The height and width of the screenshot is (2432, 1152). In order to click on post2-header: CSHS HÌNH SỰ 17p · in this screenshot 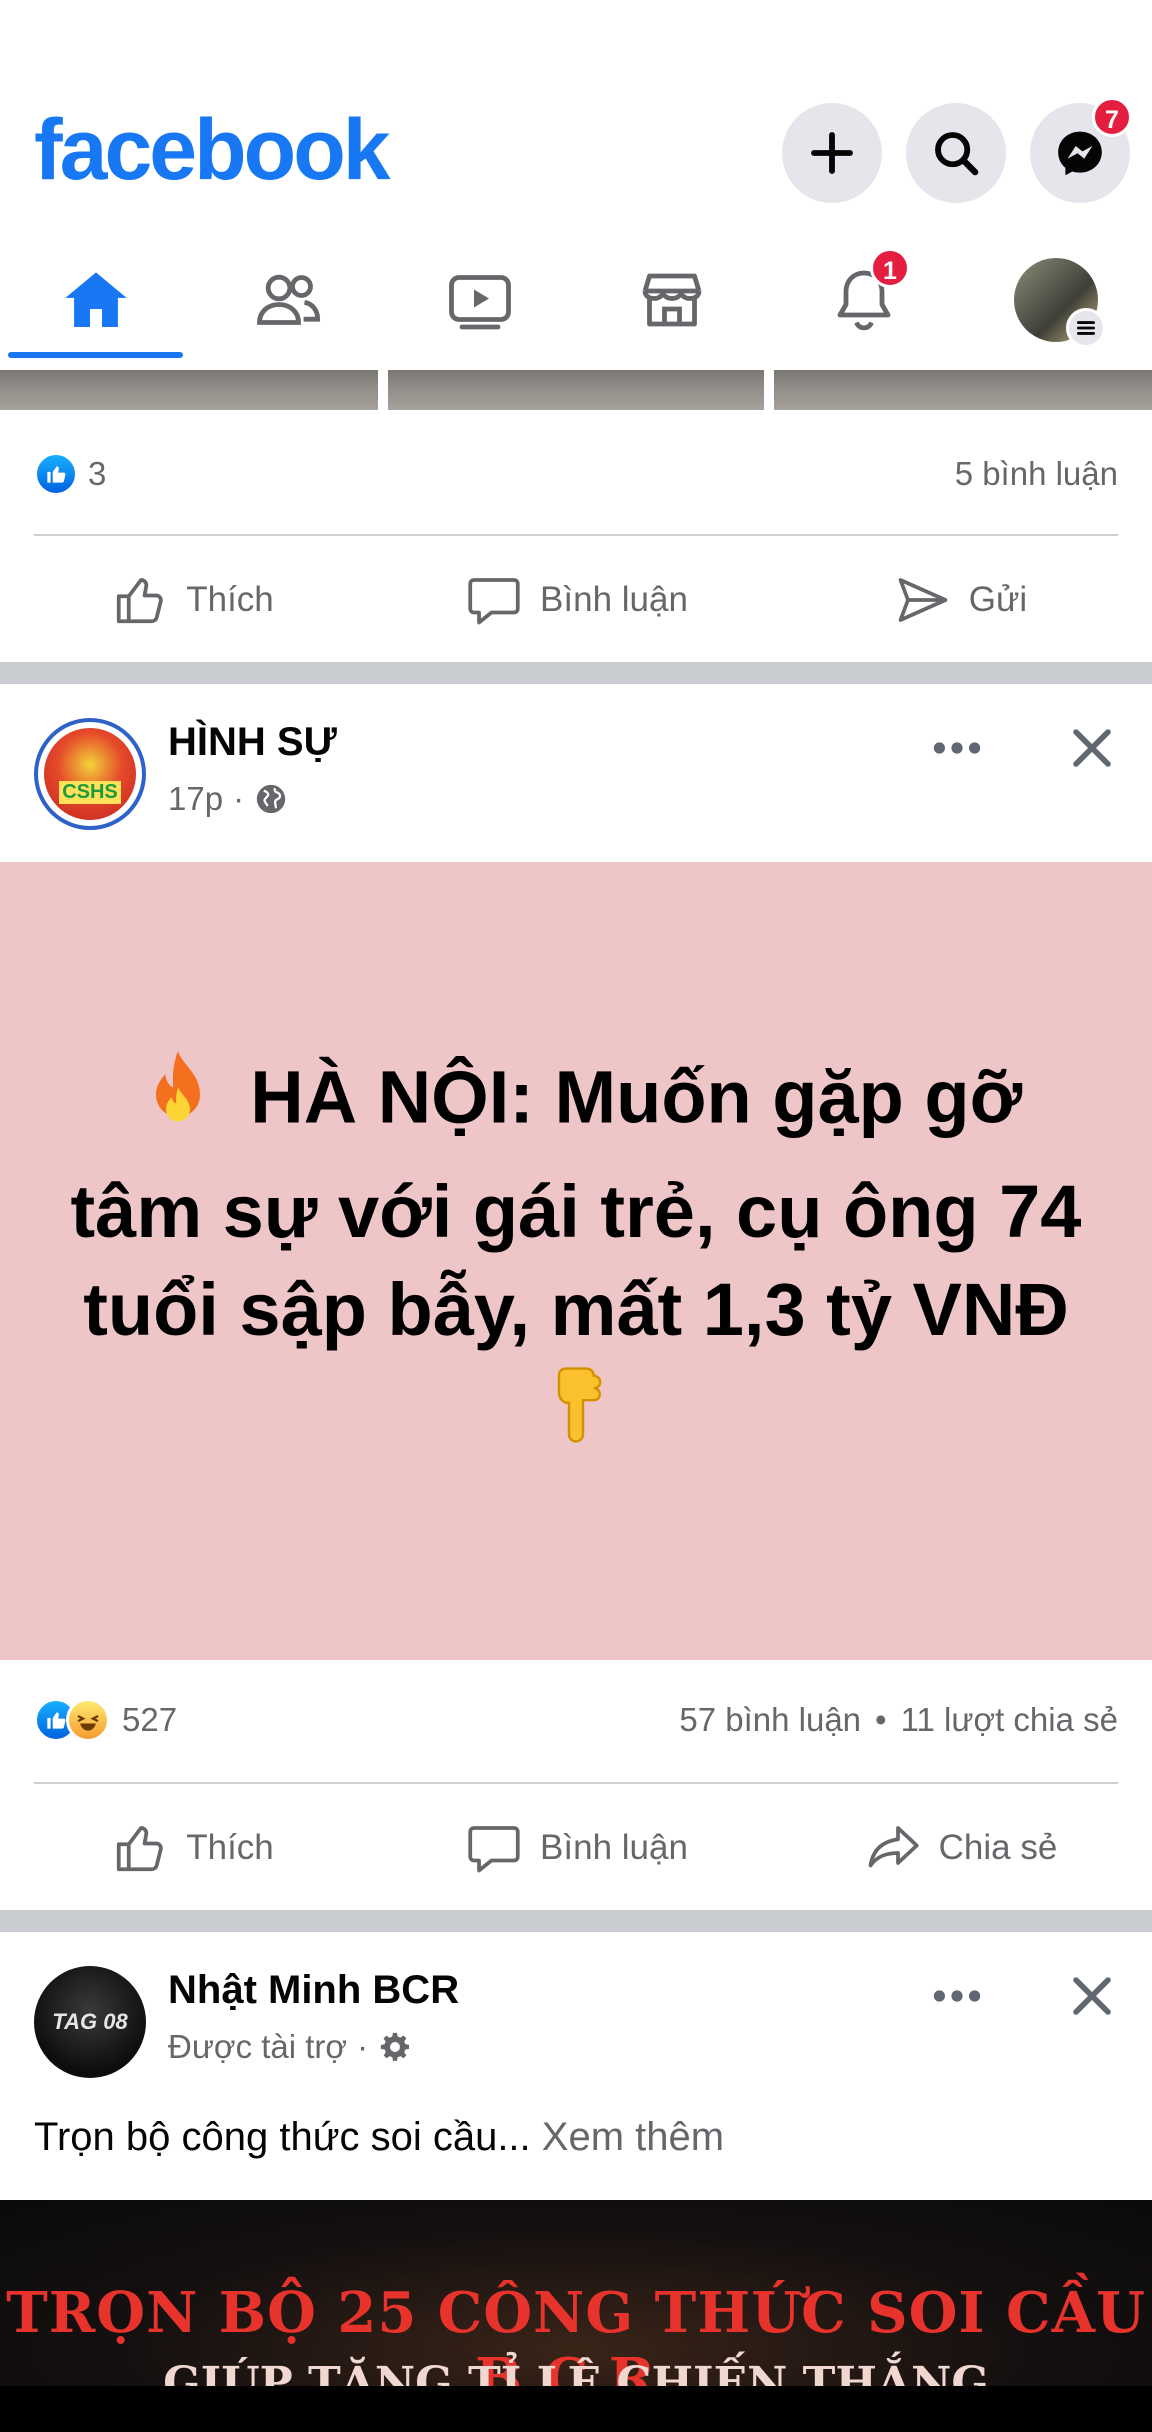, I will do `click(576, 775)`.